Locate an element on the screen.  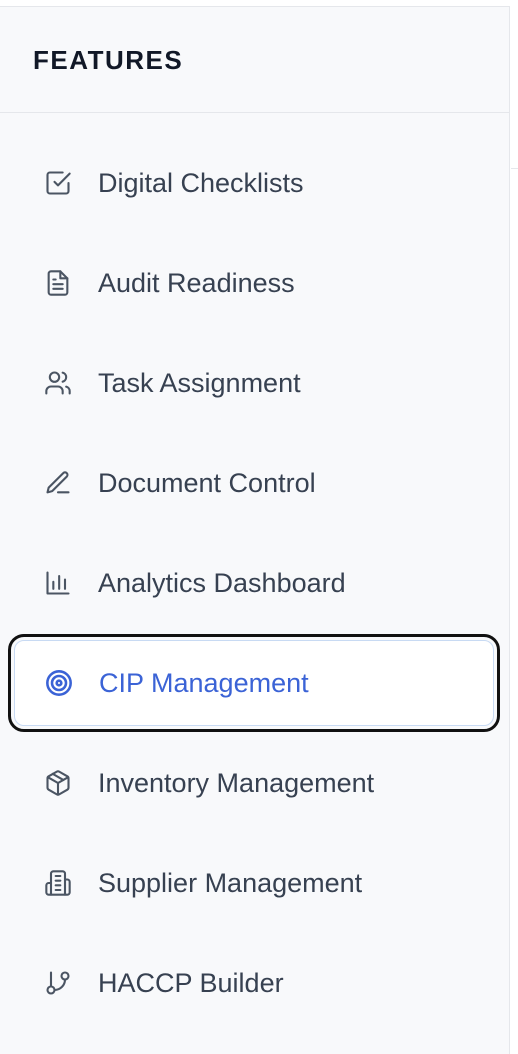
sidebar-item-label: Document Control is located at coordinates (207, 482).